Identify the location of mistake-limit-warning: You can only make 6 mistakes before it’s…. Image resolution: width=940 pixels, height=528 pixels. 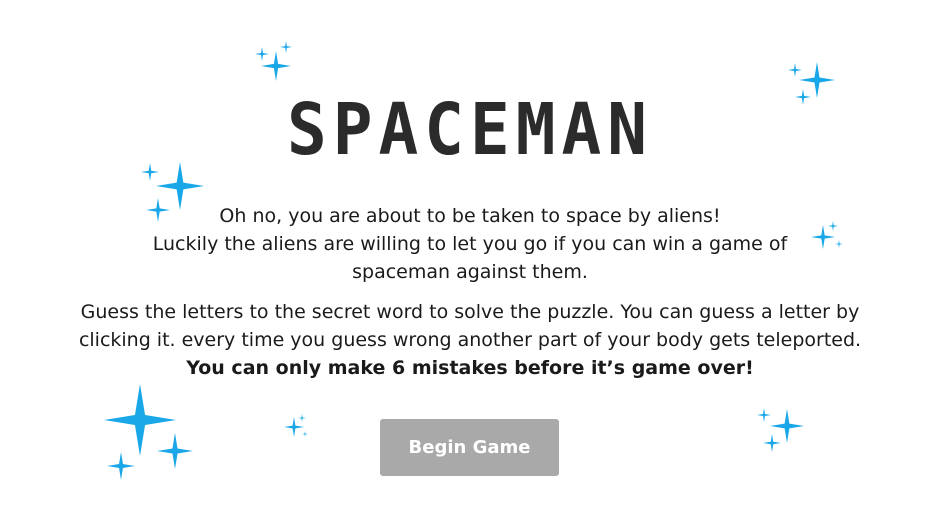
(470, 368).